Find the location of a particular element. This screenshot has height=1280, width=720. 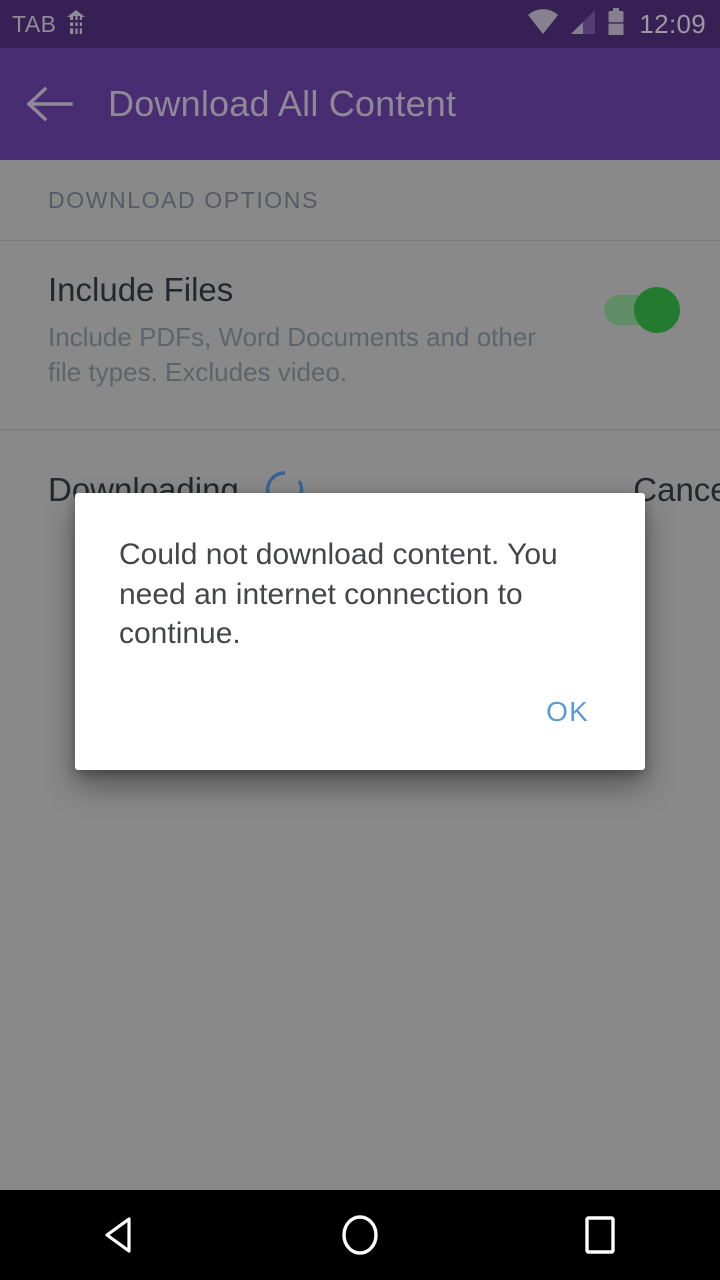

app-bar: Download All Content is located at coordinates (360, 104).